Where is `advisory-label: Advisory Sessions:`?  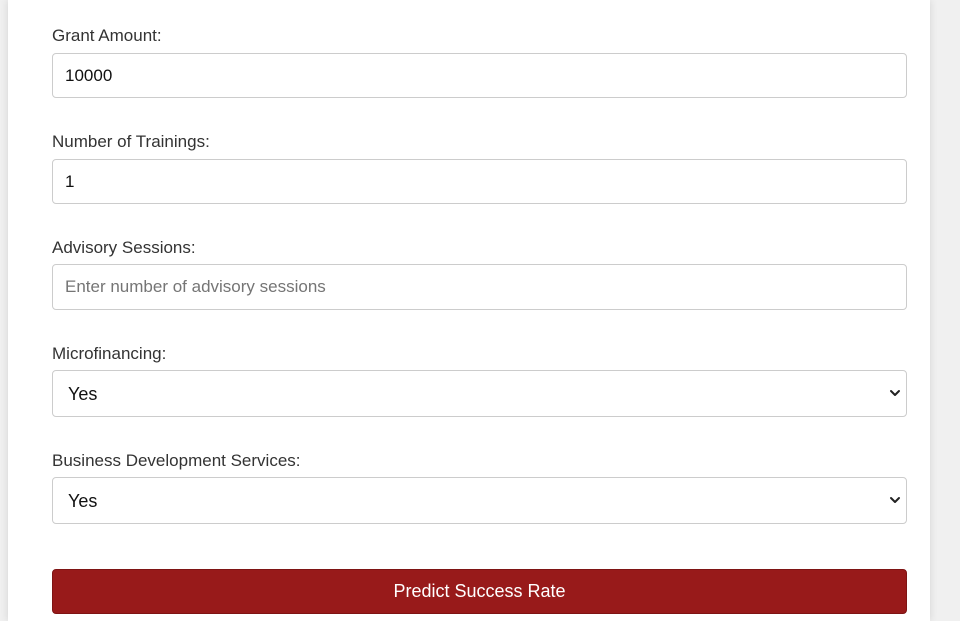
advisory-label: Advisory Sessions: is located at coordinates (124, 247).